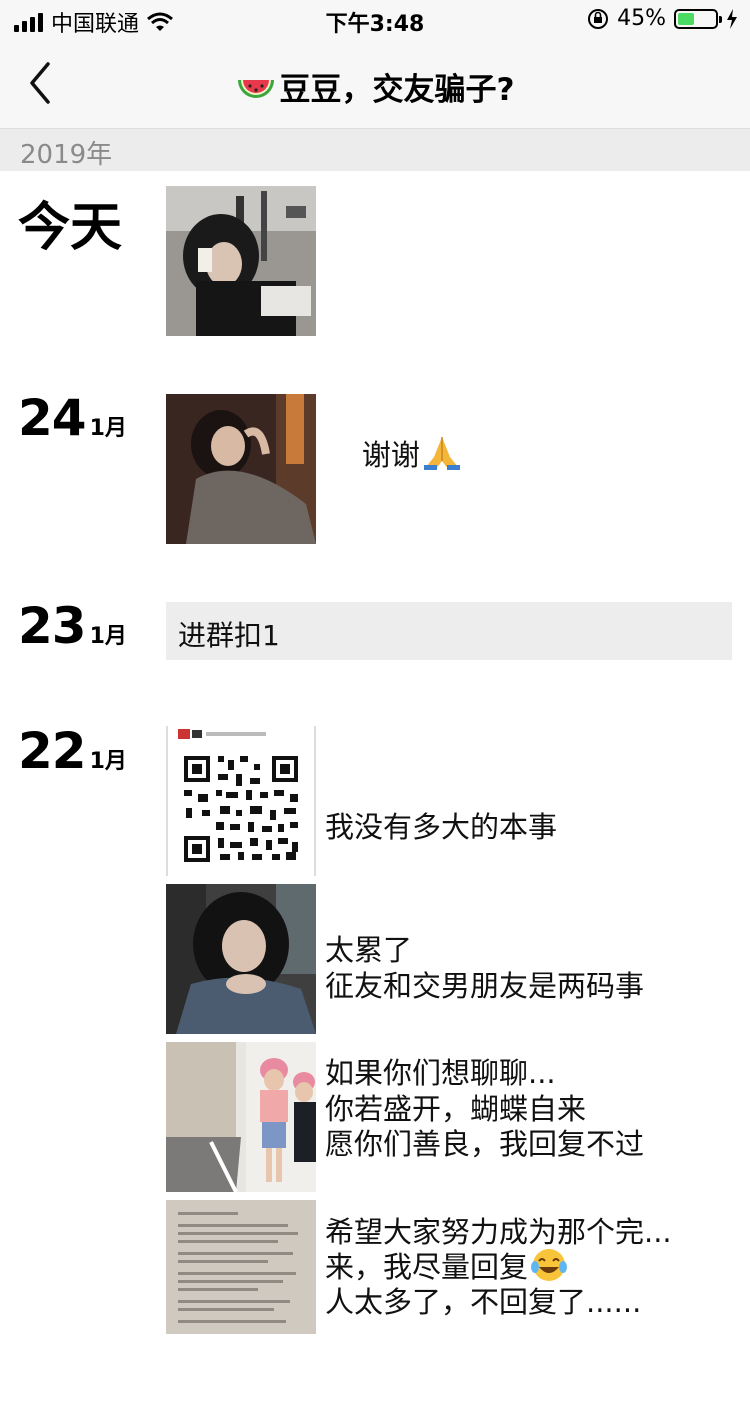  What do you see at coordinates (397, 90) in the screenshot?
I see `title-text: 豆豆，交友骗子?` at bounding box center [397, 90].